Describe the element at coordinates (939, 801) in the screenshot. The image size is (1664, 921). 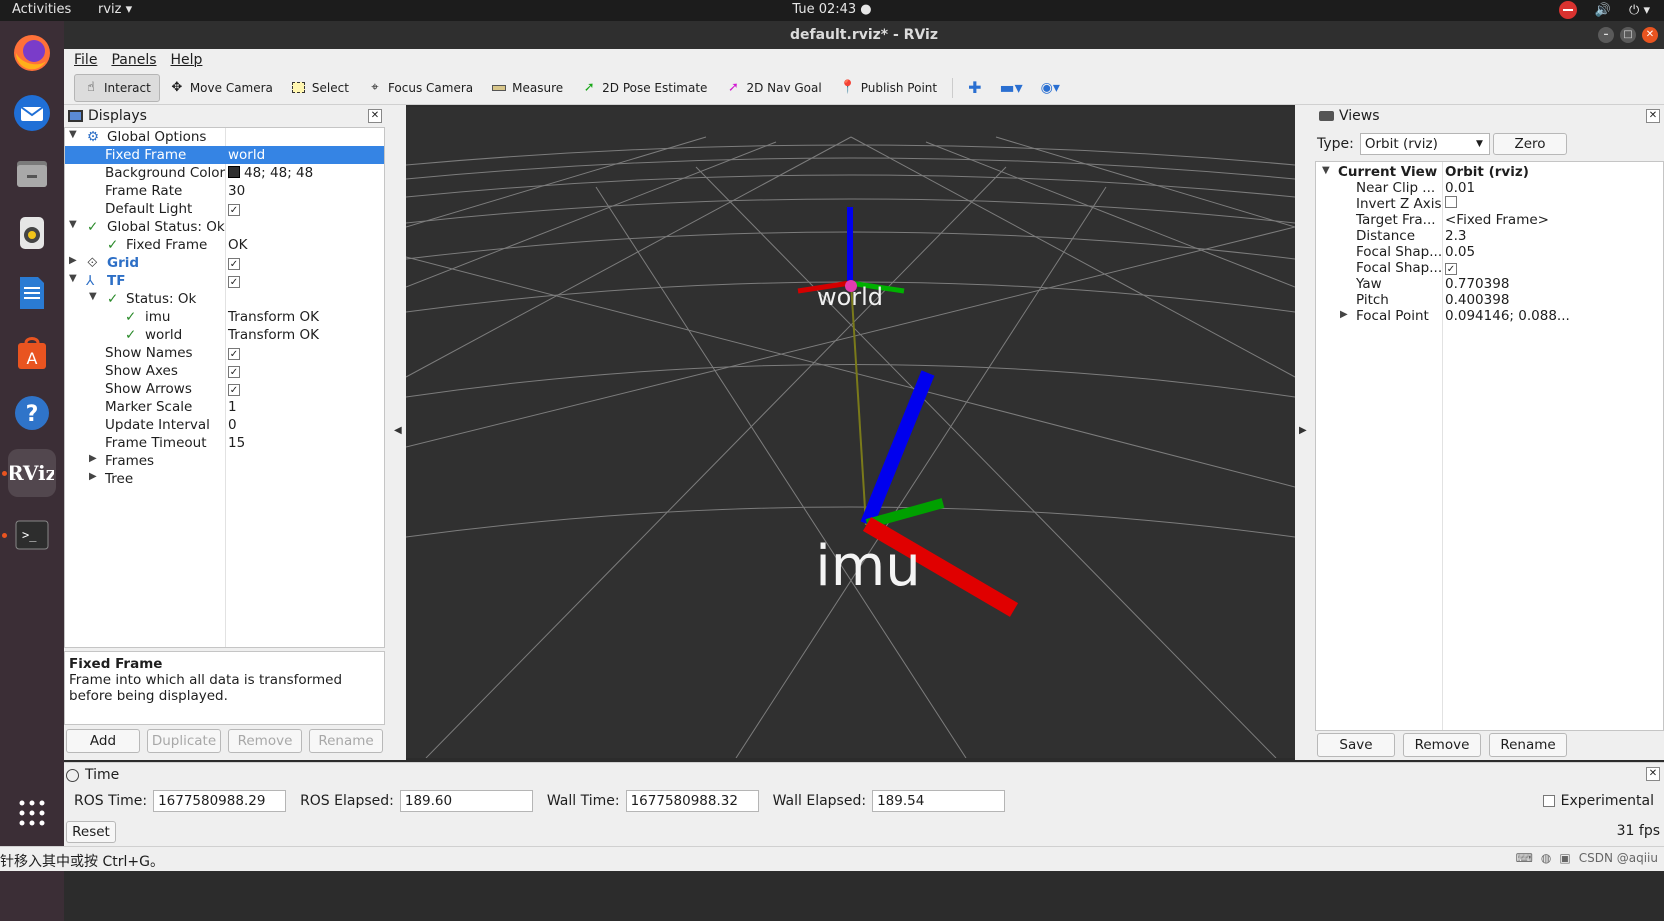
I see `wall-elapsed-field: 189.54` at that location.